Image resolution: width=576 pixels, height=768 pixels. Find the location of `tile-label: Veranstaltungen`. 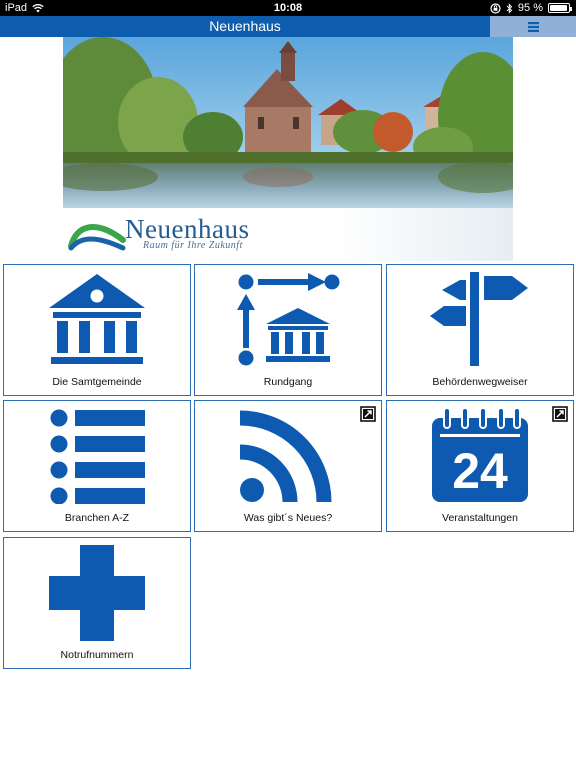

tile-label: Veranstaltungen is located at coordinates (480, 518).